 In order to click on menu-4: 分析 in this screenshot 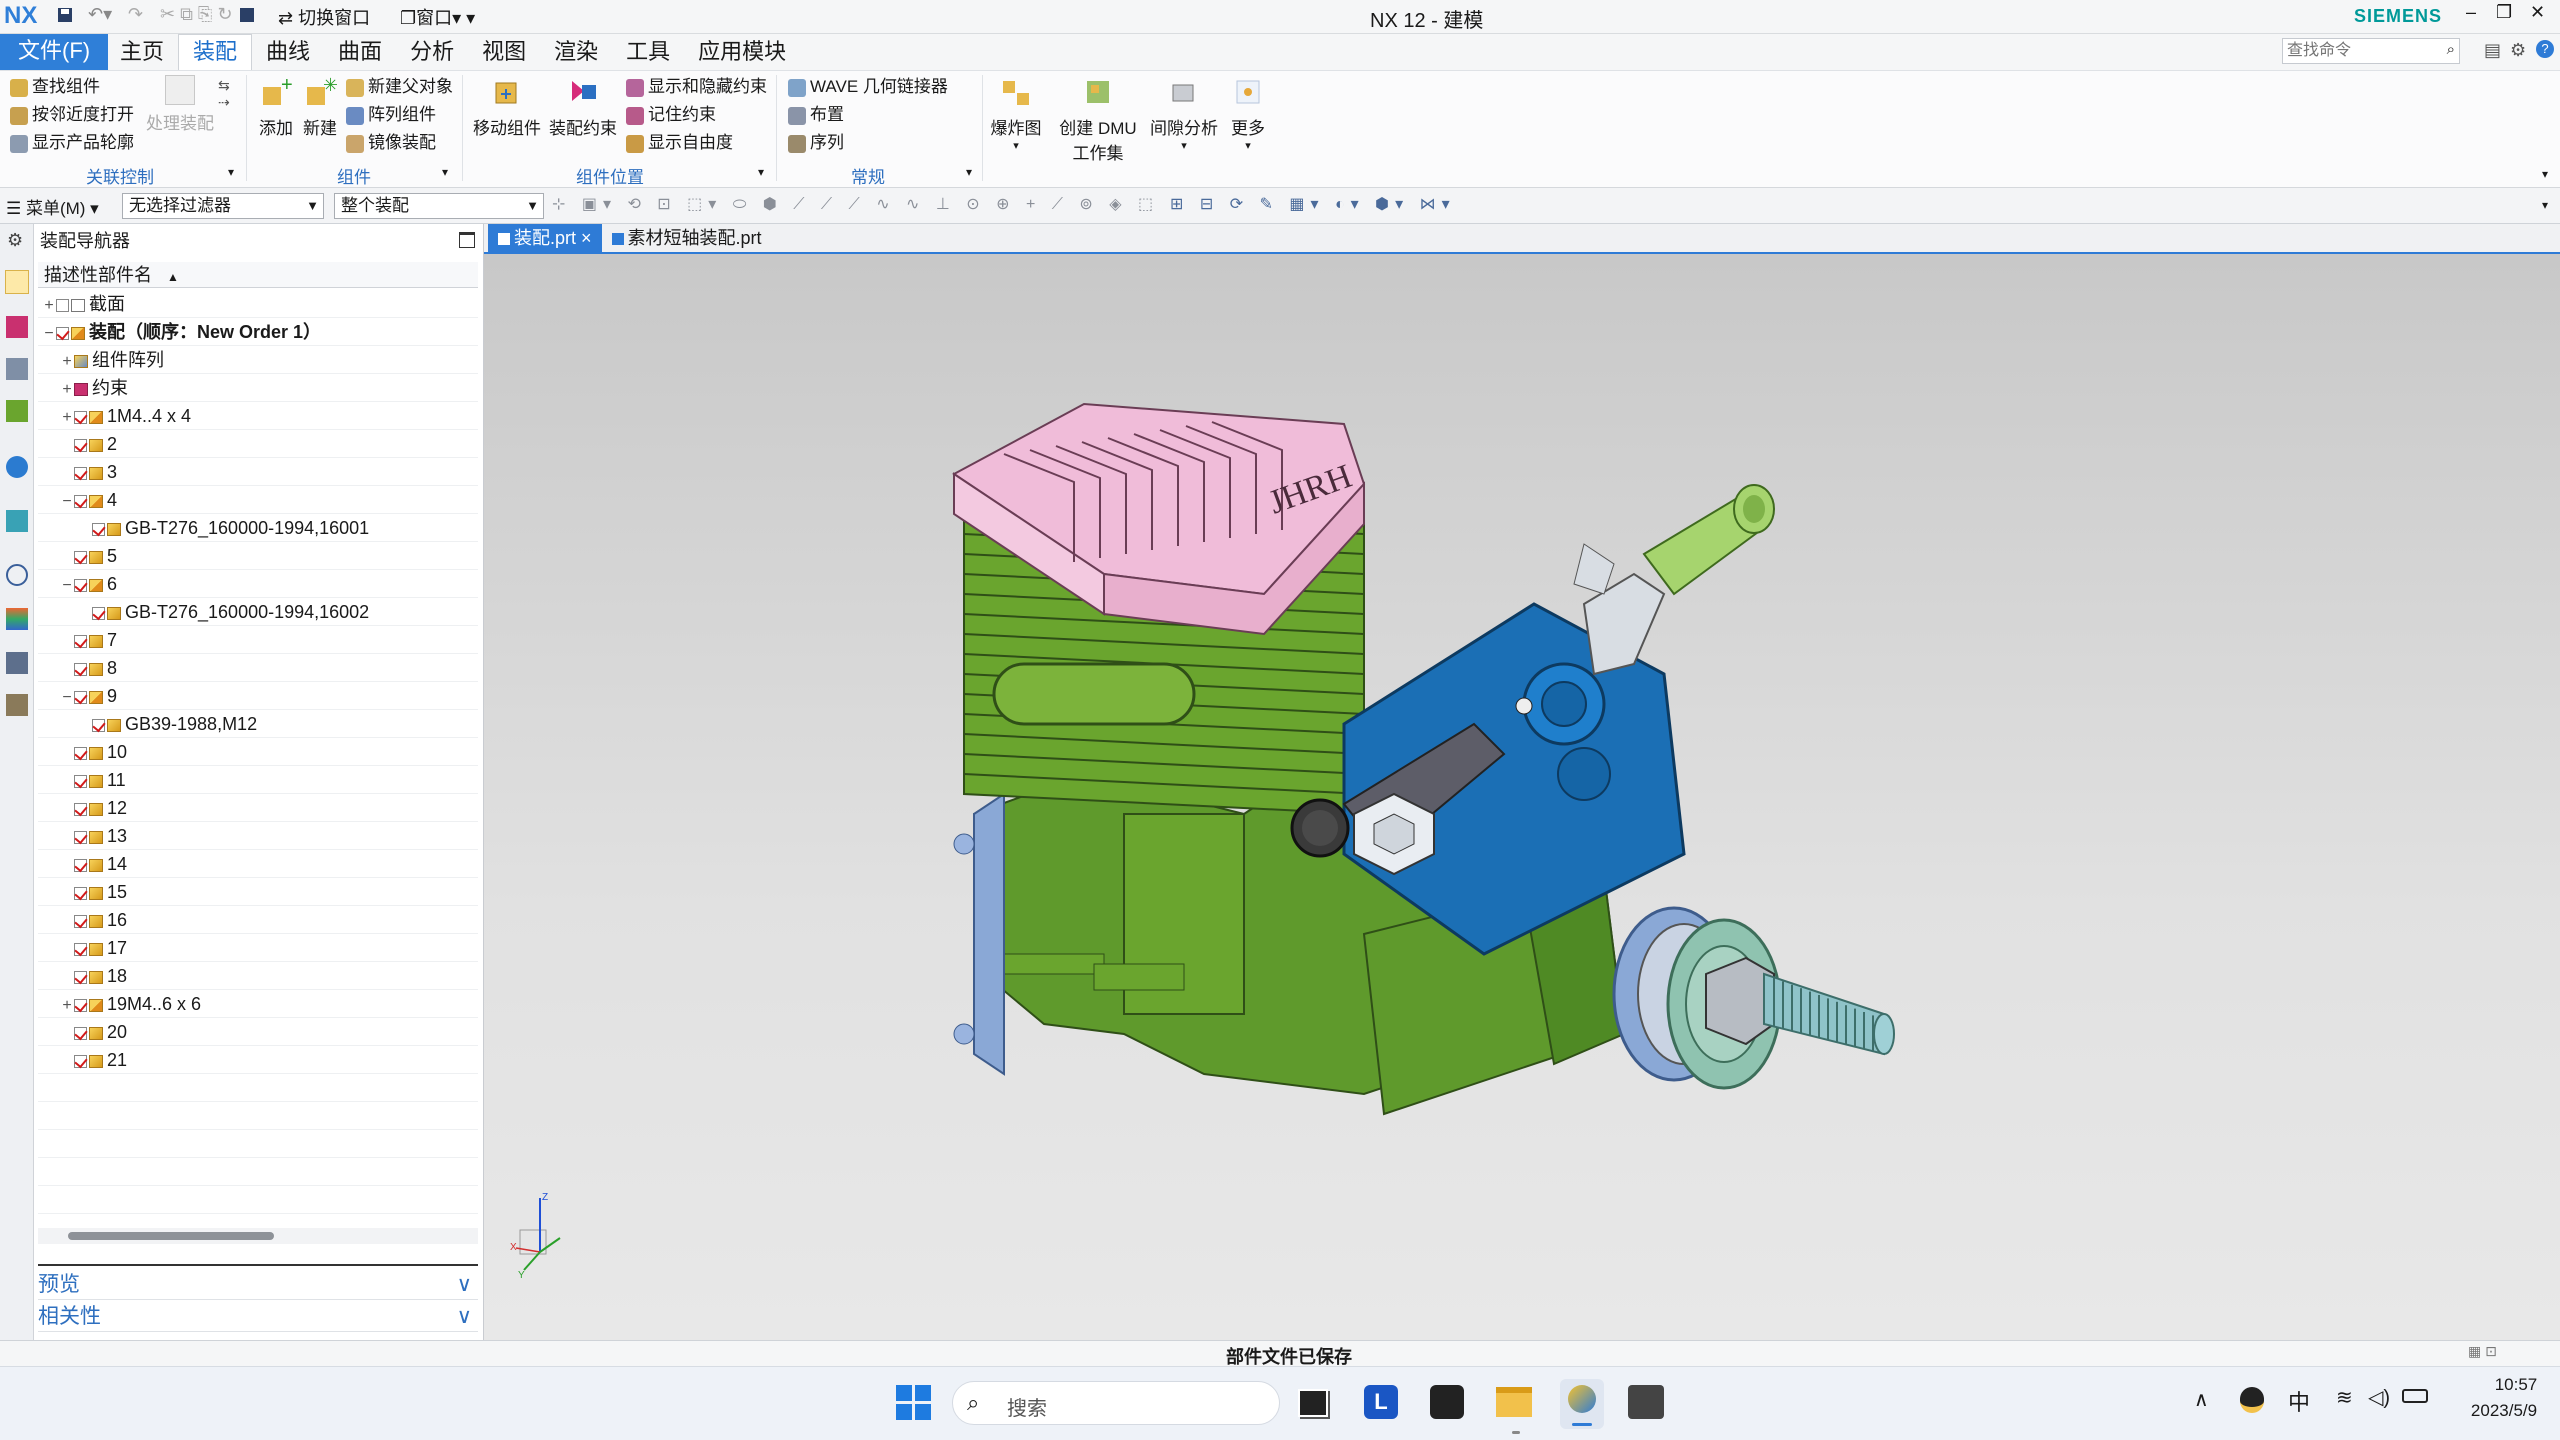, I will do `click(432, 53)`.